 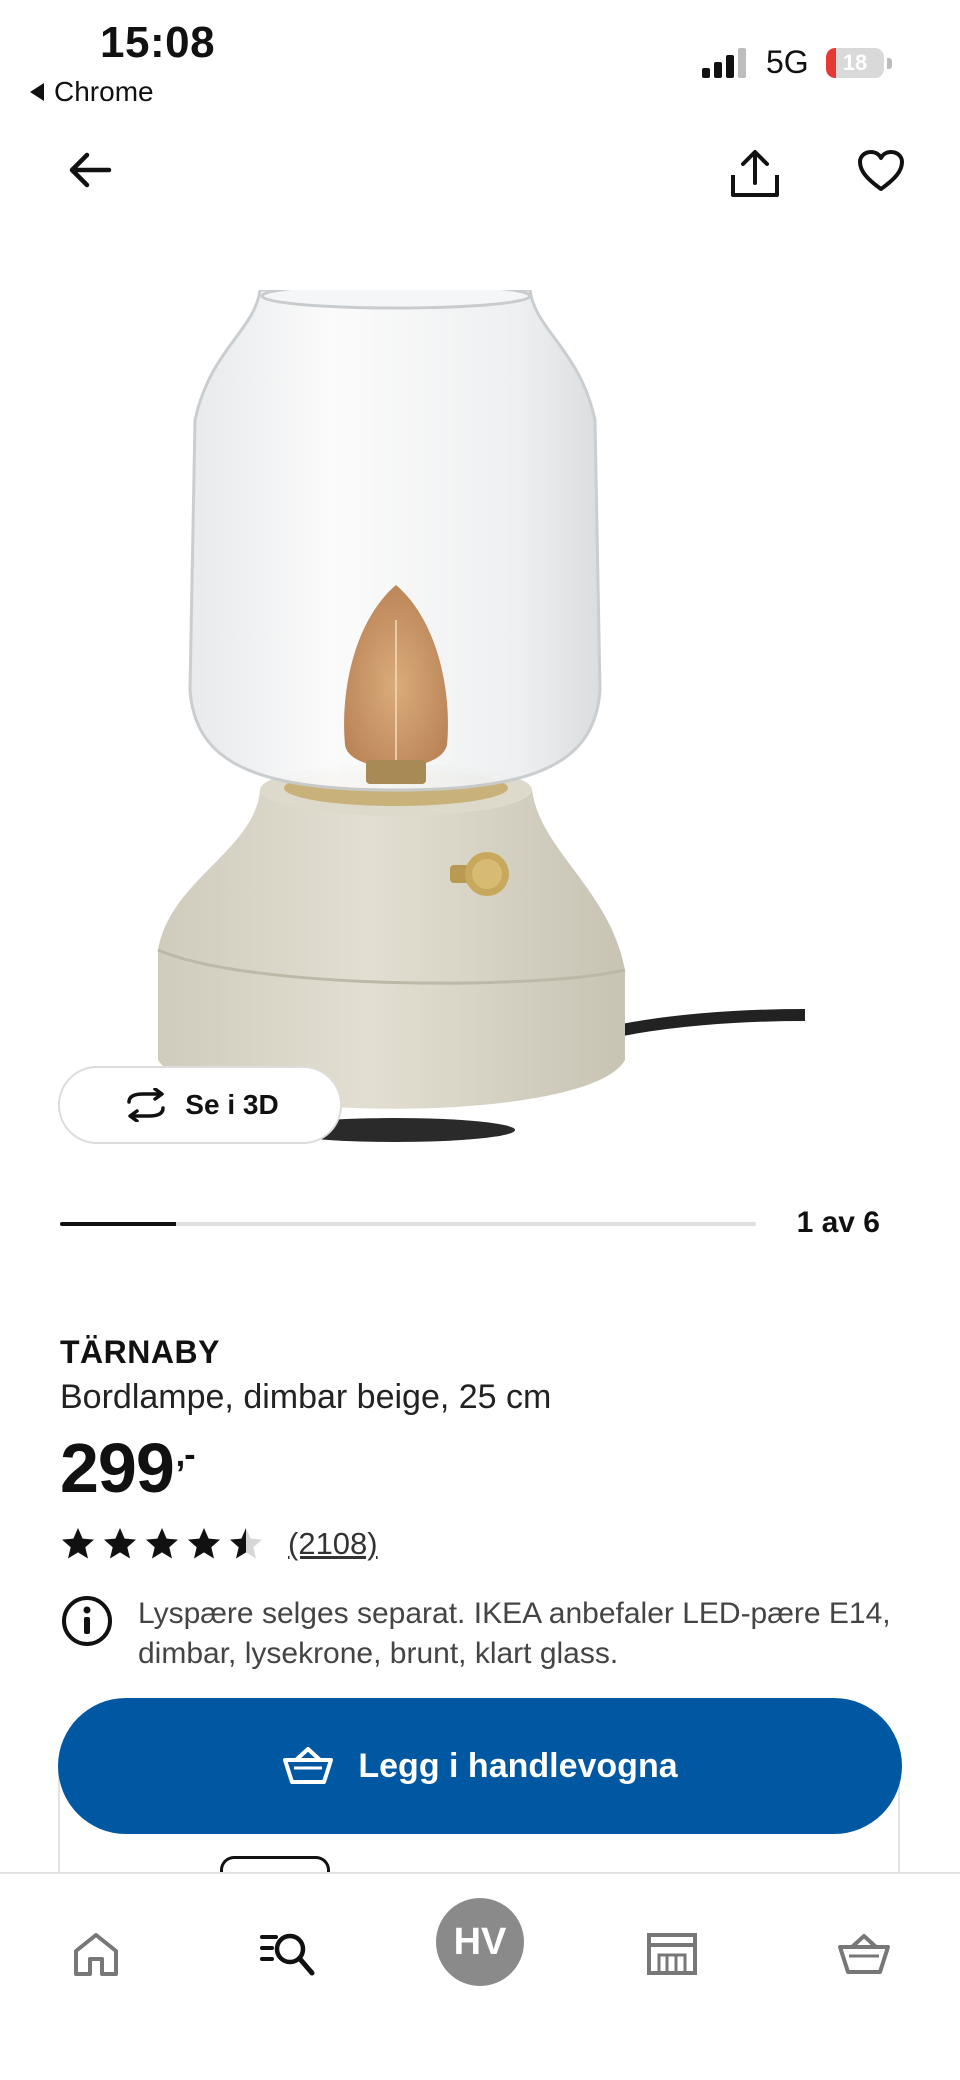 I want to click on status-time: 15:08, so click(x=158, y=42).